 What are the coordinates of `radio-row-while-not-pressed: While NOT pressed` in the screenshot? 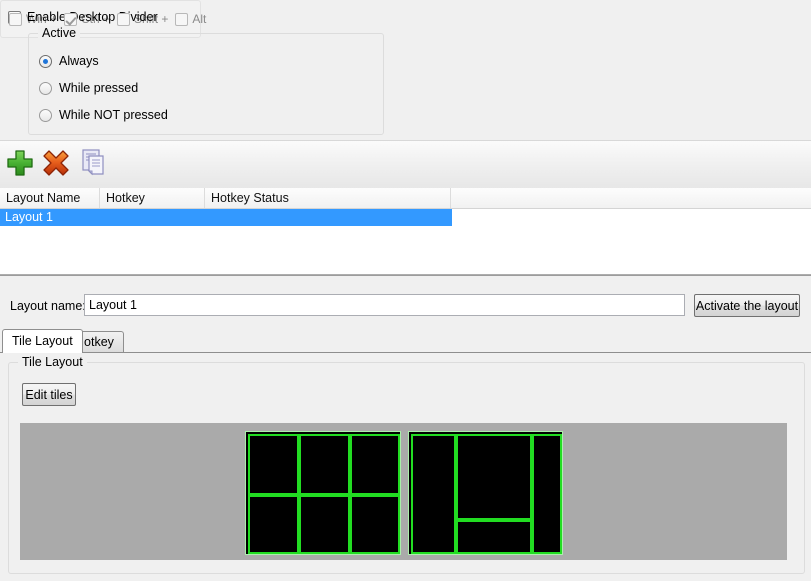 It's located at (103, 115).